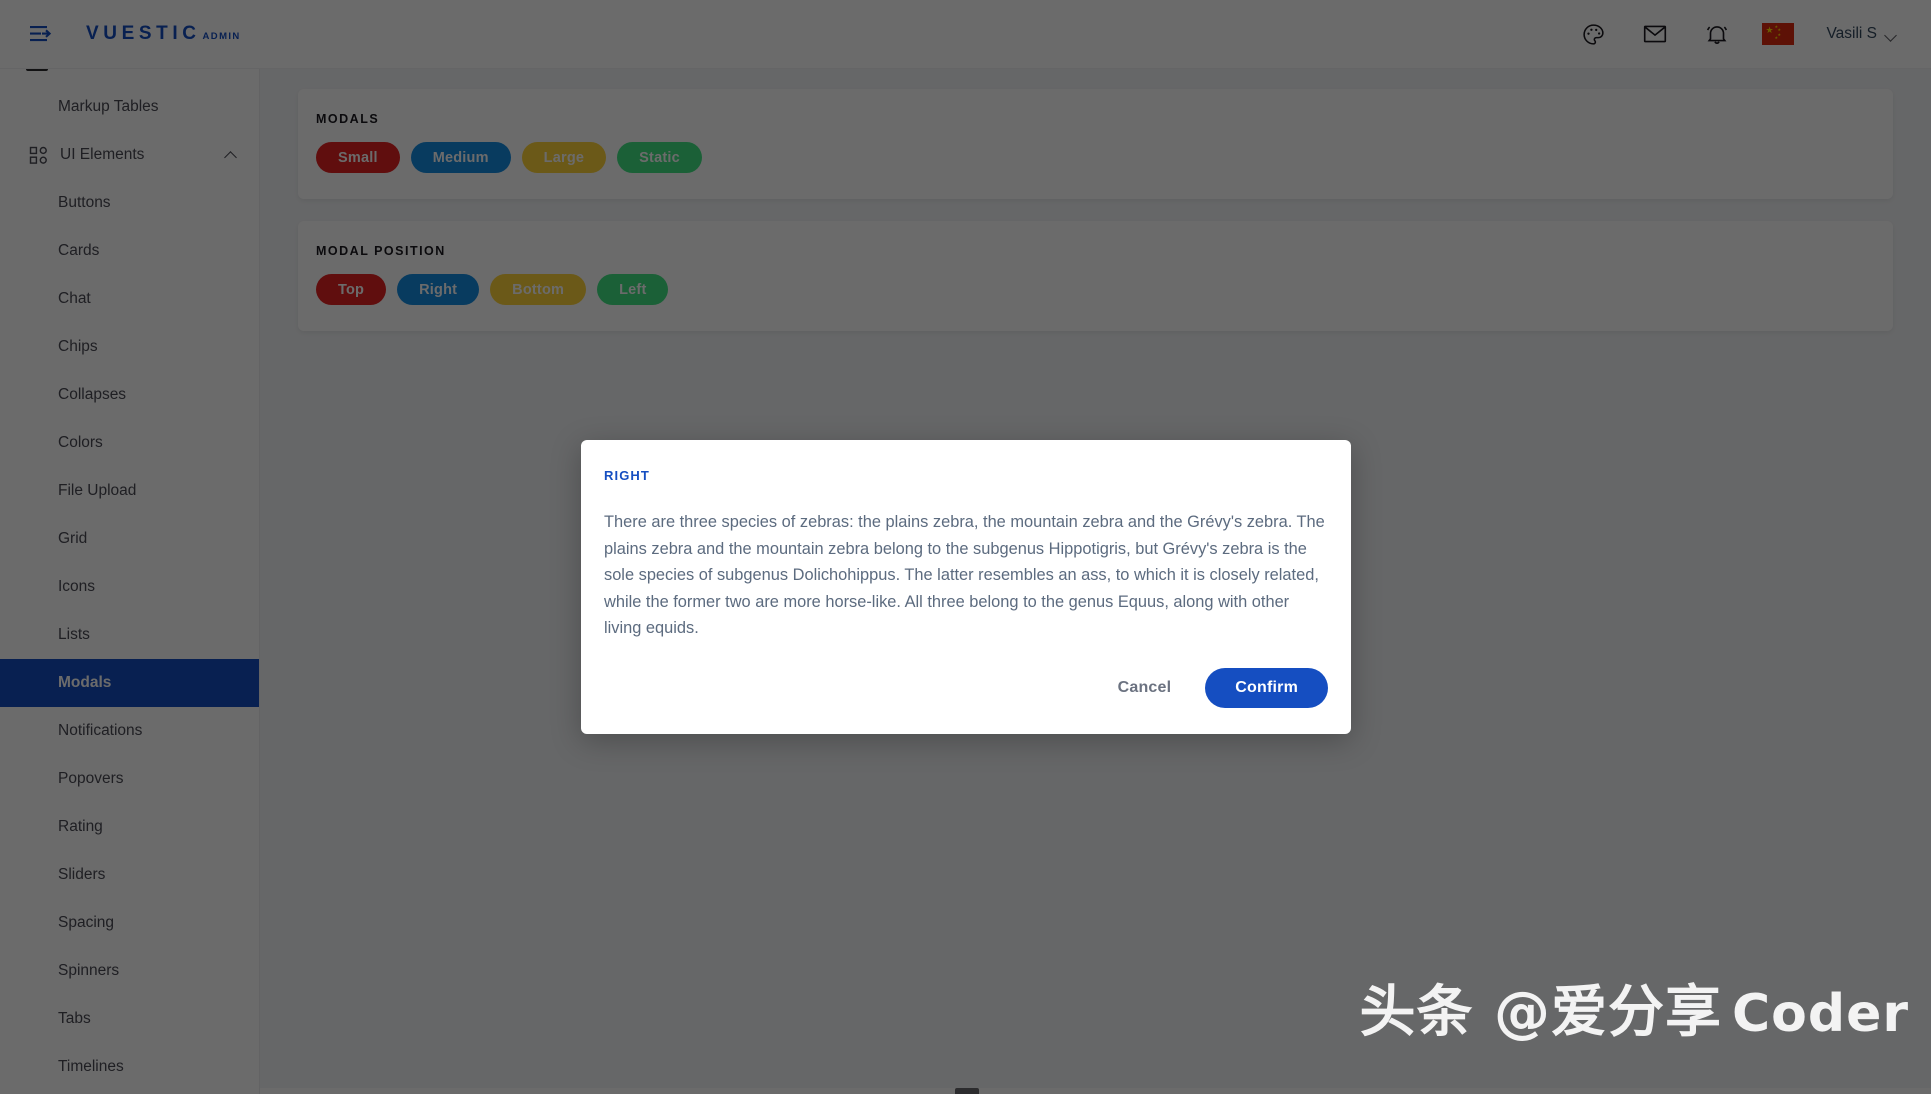  What do you see at coordinates (967, 1091) in the screenshot?
I see `bottom-scroll-nub` at bounding box center [967, 1091].